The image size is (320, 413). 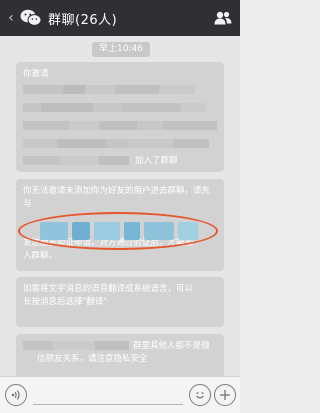 I want to click on message-line: 你无法邀请未添加你为好友的用户进去群聊，请先与, so click(x=117, y=197).